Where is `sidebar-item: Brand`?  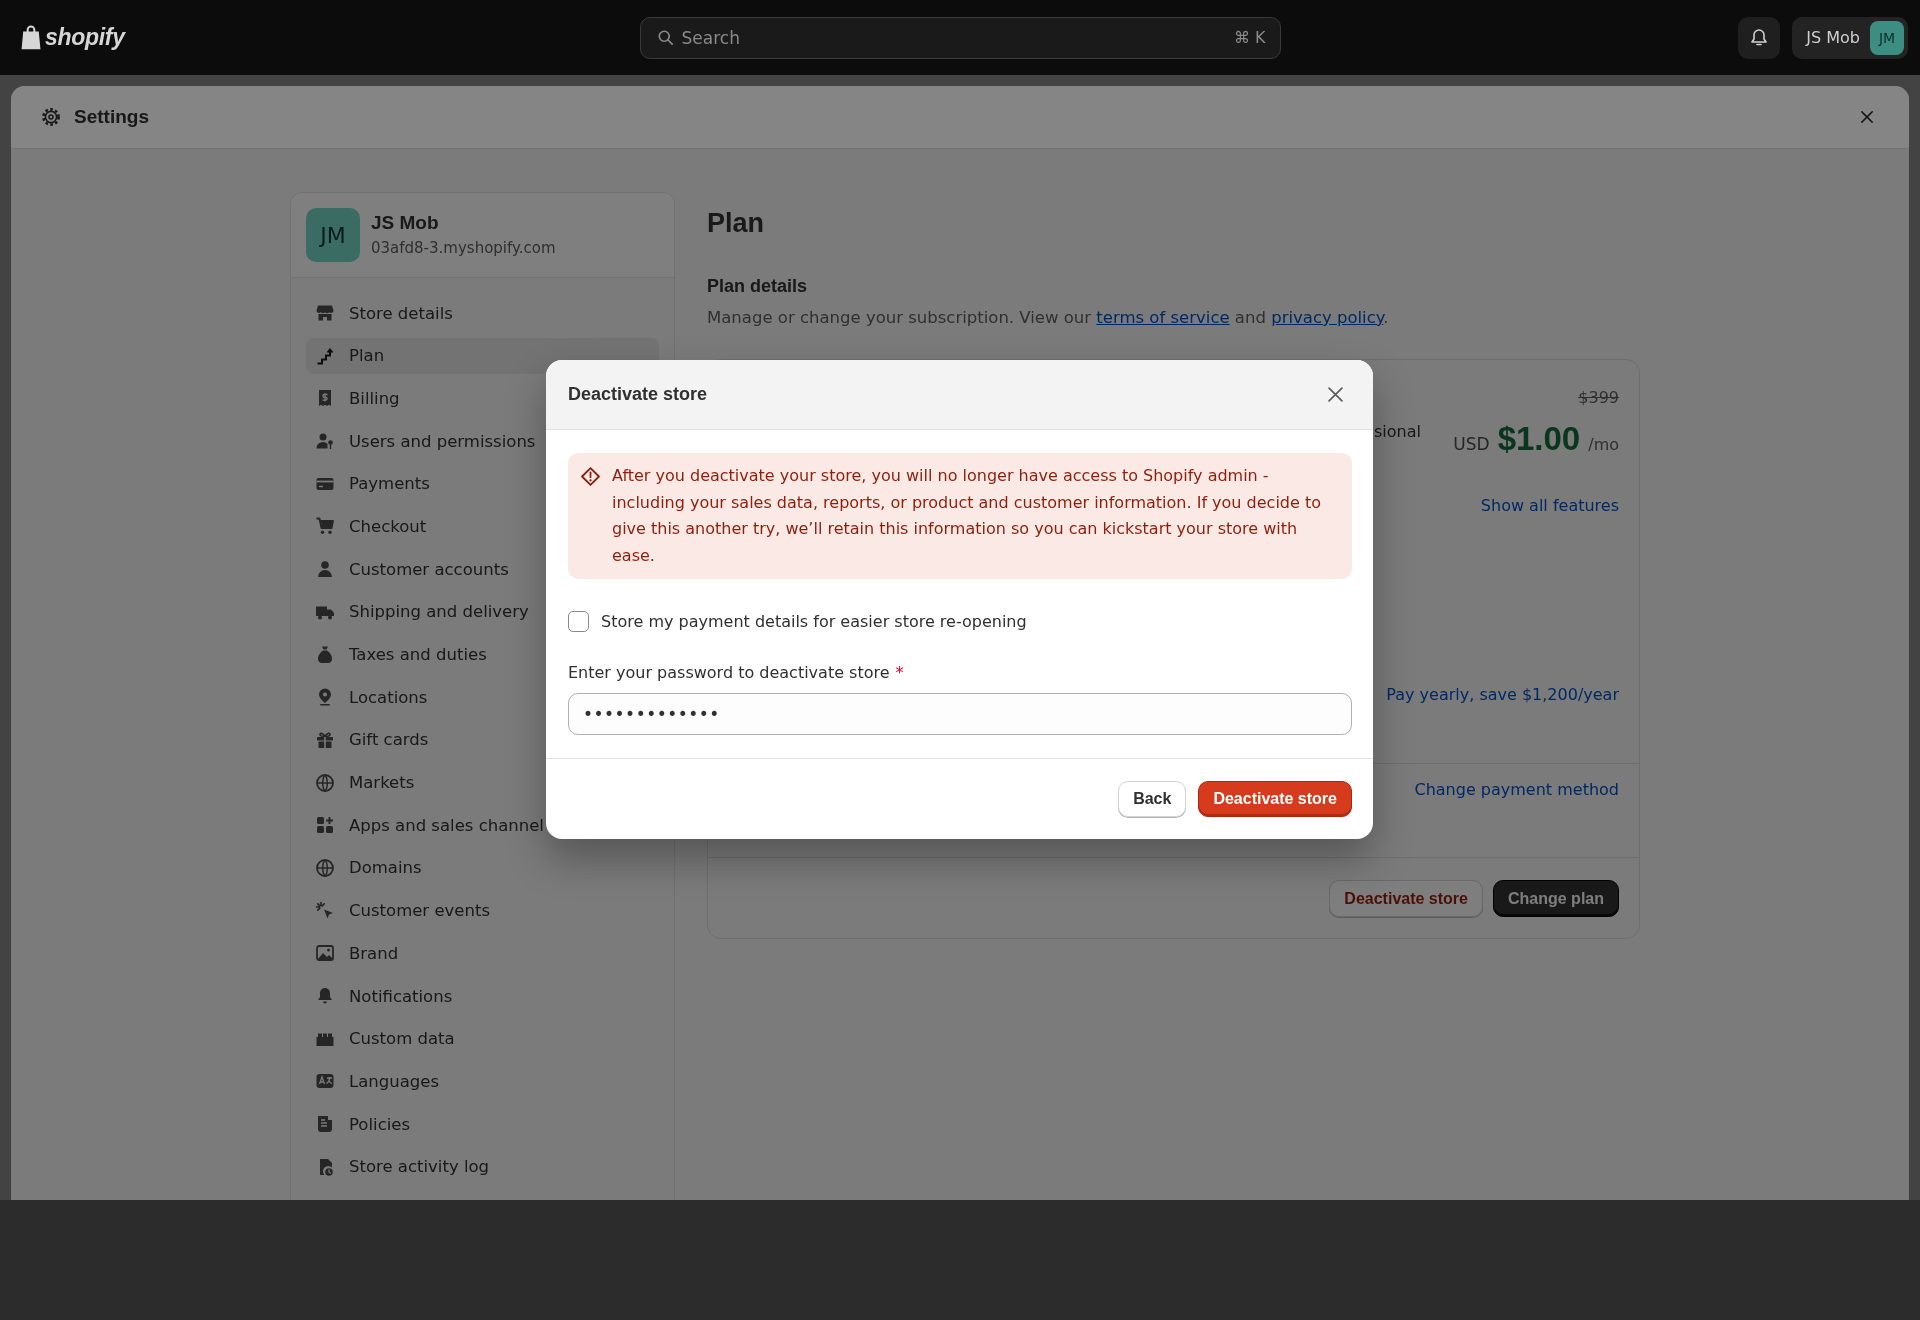 sidebar-item: Brand is located at coordinates (354, 953).